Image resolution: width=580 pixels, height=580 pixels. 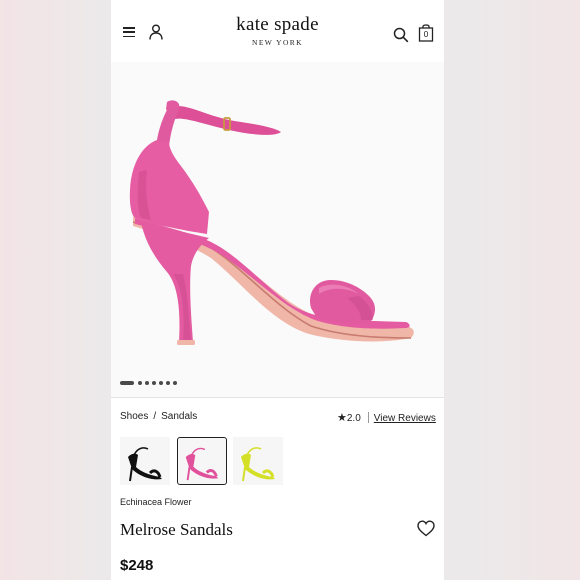 I want to click on breadcrumb-item-sandals: Sandals, so click(x=179, y=416).